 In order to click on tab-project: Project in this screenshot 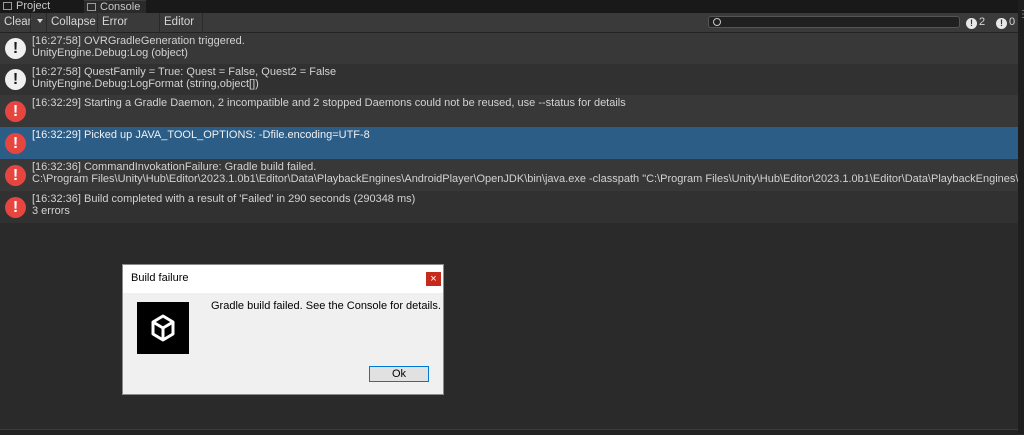, I will do `click(32, 6)`.